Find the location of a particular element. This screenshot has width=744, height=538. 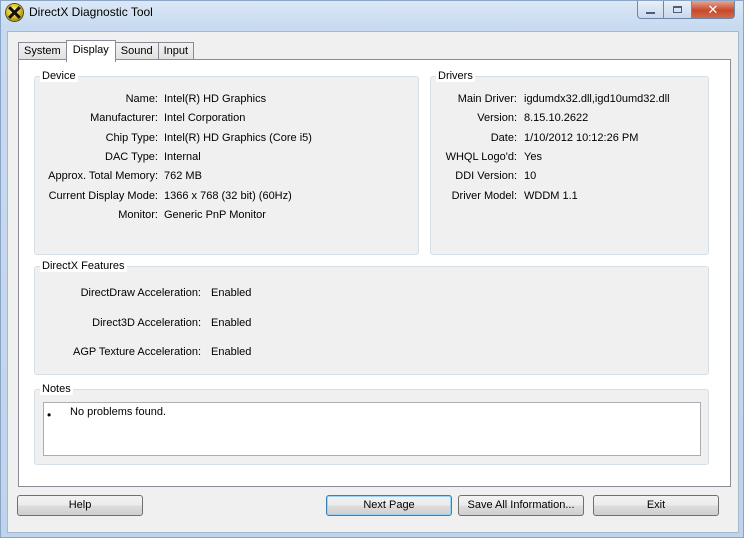

minimize-icon is located at coordinates (650, 12).